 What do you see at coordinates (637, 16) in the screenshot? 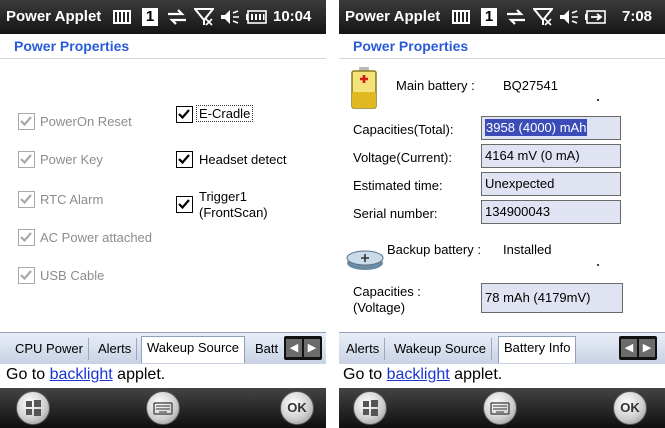
I see `clock: 7:08` at bounding box center [637, 16].